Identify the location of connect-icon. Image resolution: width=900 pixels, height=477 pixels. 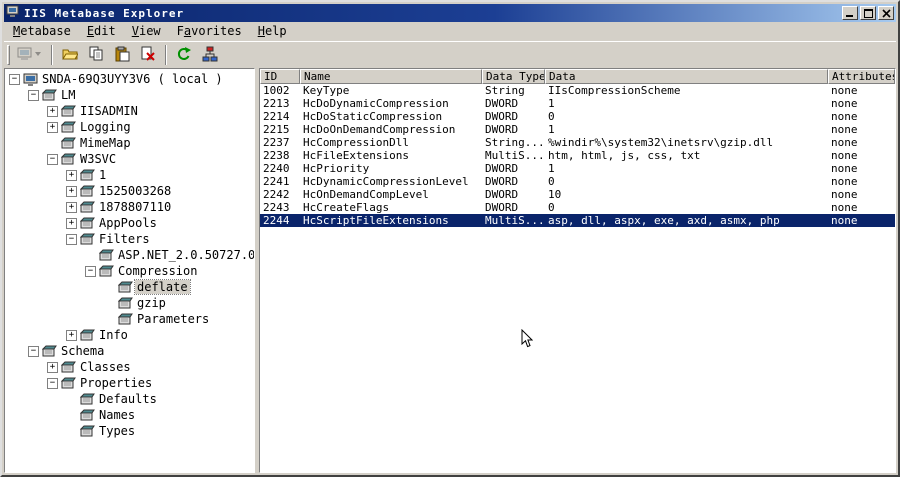
(30, 55).